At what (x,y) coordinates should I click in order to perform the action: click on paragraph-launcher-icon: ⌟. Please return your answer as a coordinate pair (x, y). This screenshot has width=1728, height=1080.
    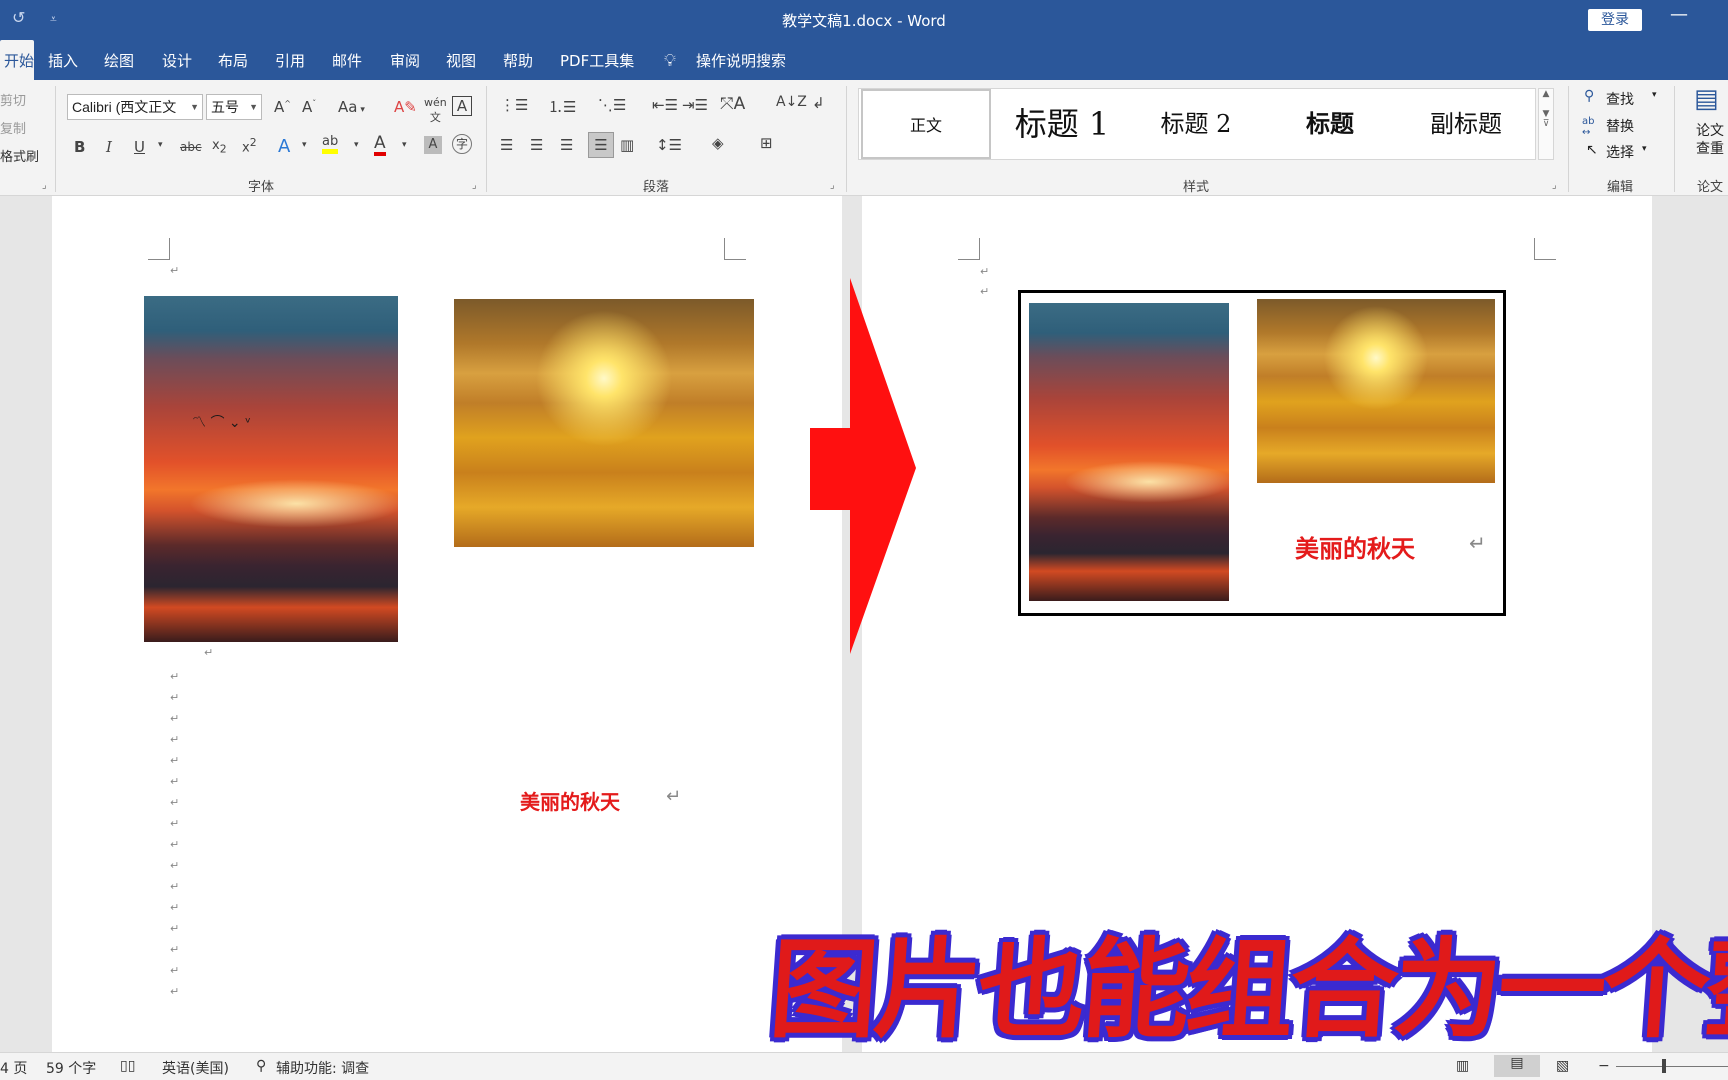
    Looking at the image, I should click on (832, 185).